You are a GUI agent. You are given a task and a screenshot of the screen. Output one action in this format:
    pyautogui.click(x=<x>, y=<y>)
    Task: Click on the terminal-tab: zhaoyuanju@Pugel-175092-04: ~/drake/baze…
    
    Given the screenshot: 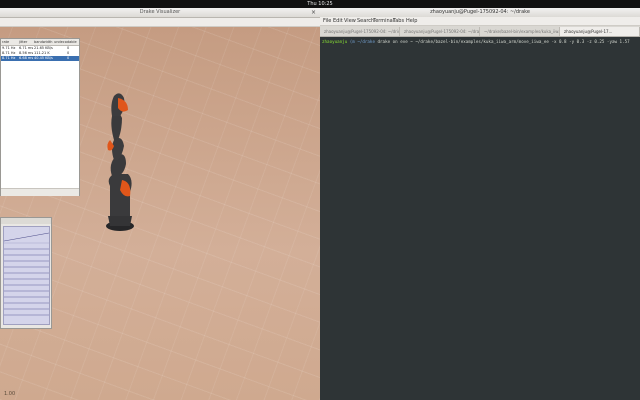 What is the action you would take?
    pyautogui.click(x=440, y=31)
    